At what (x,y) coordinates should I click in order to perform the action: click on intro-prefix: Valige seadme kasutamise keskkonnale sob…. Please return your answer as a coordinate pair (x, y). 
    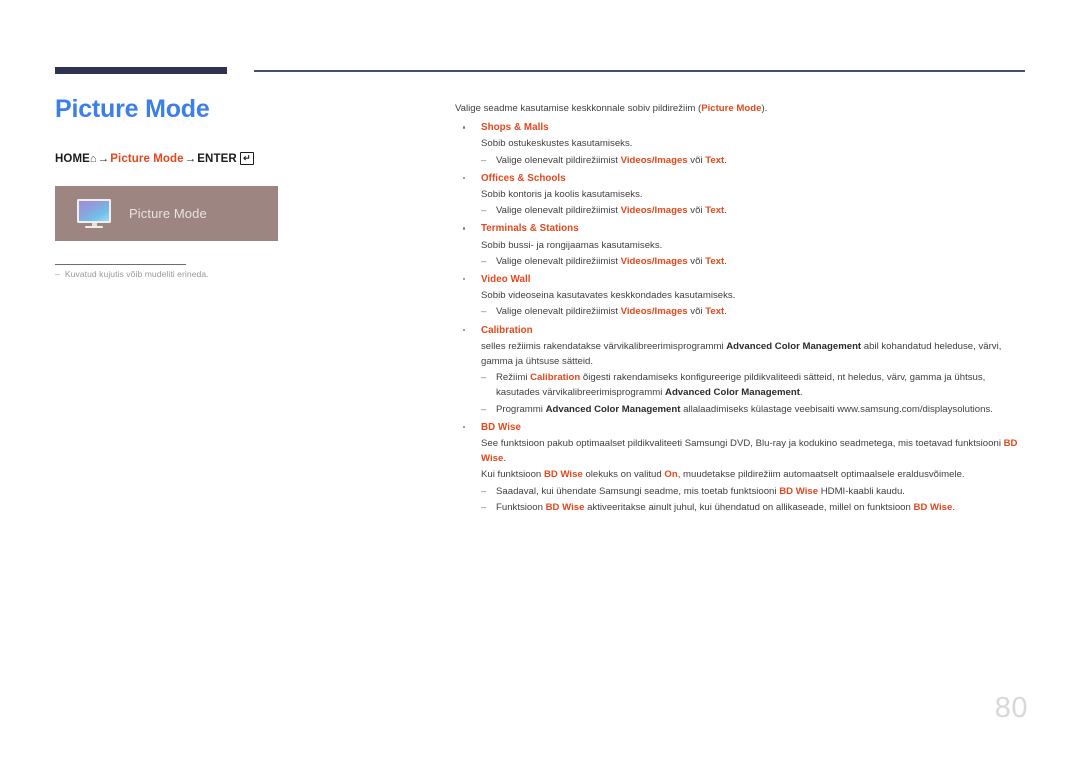
    Looking at the image, I should click on (578, 108).